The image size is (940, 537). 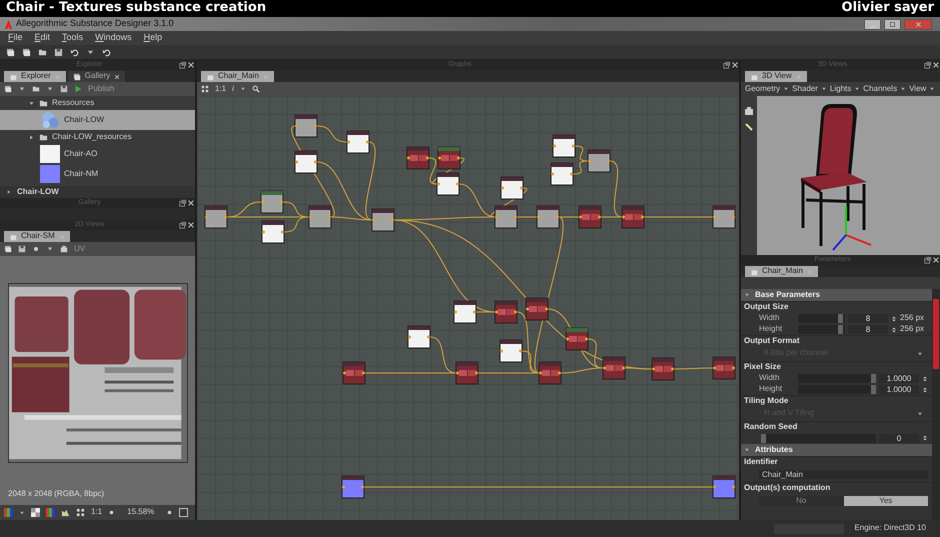 I want to click on maximize-button, so click(x=892, y=24).